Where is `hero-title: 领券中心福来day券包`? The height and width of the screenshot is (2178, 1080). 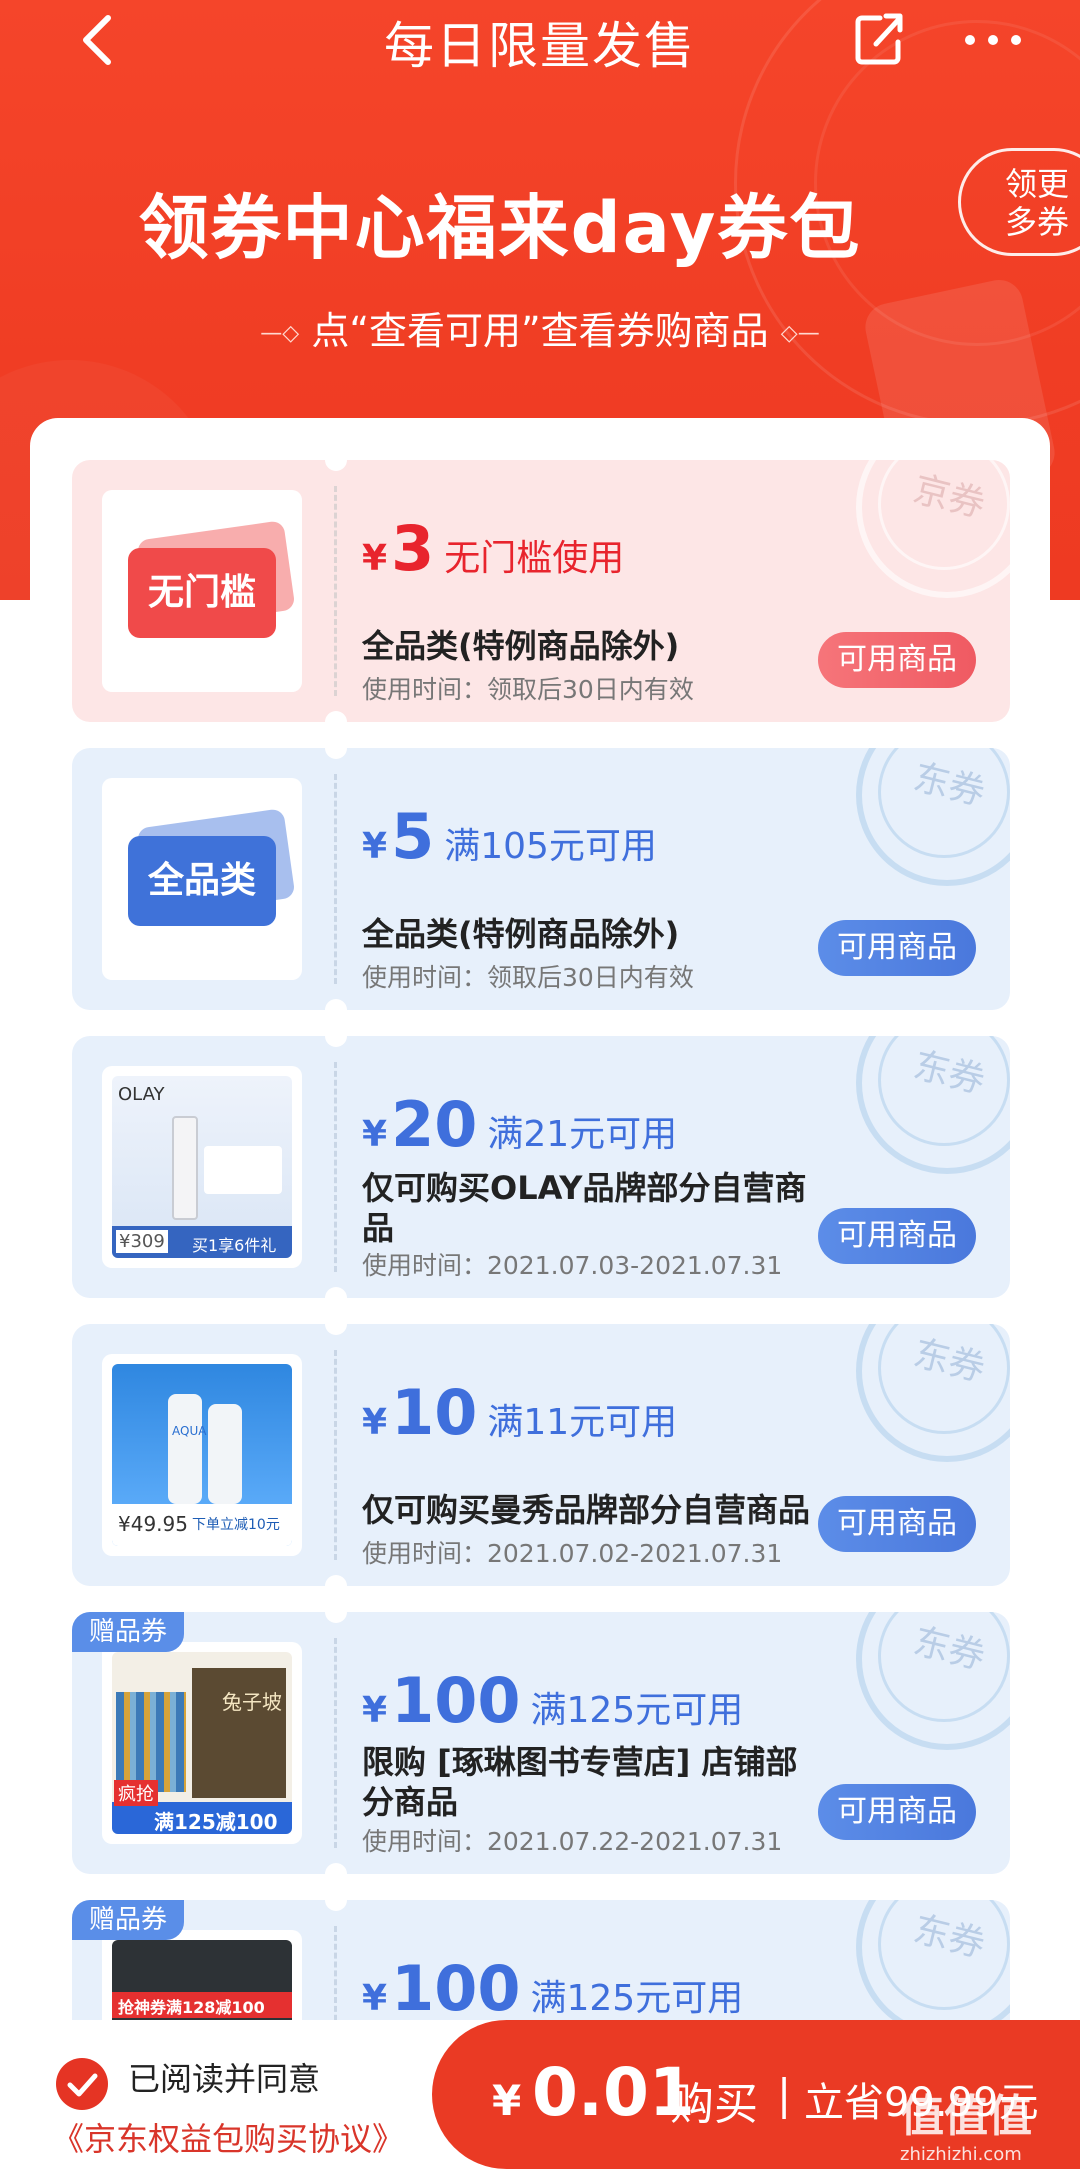 hero-title: 领券中心福来day券包 is located at coordinates (500, 228).